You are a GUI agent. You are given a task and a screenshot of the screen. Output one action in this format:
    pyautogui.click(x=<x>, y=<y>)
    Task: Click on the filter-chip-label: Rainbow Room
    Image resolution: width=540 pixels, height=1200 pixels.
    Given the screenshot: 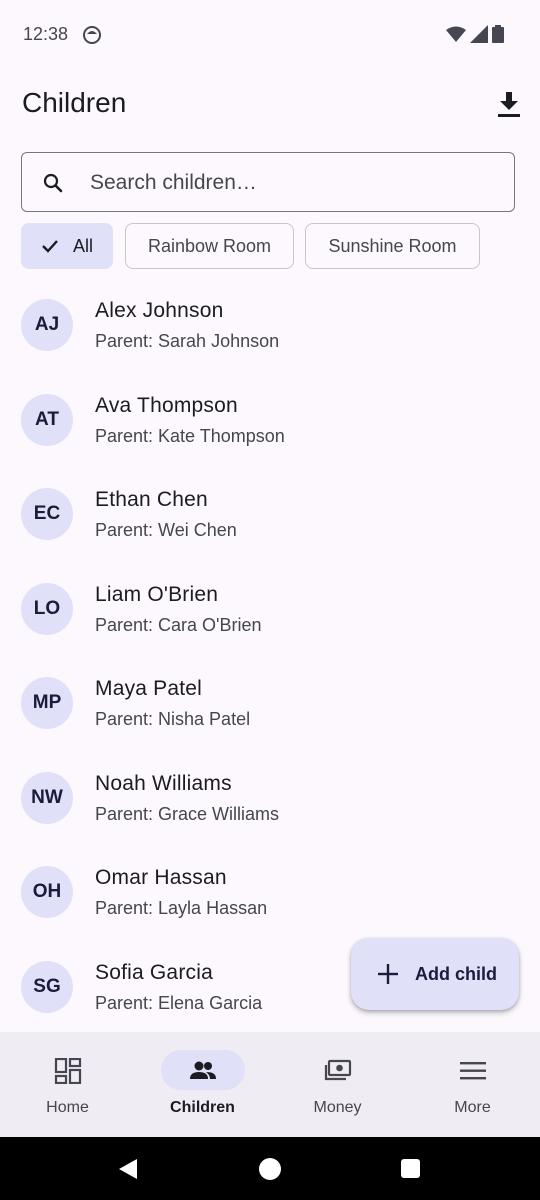 What is the action you would take?
    pyautogui.click(x=209, y=245)
    